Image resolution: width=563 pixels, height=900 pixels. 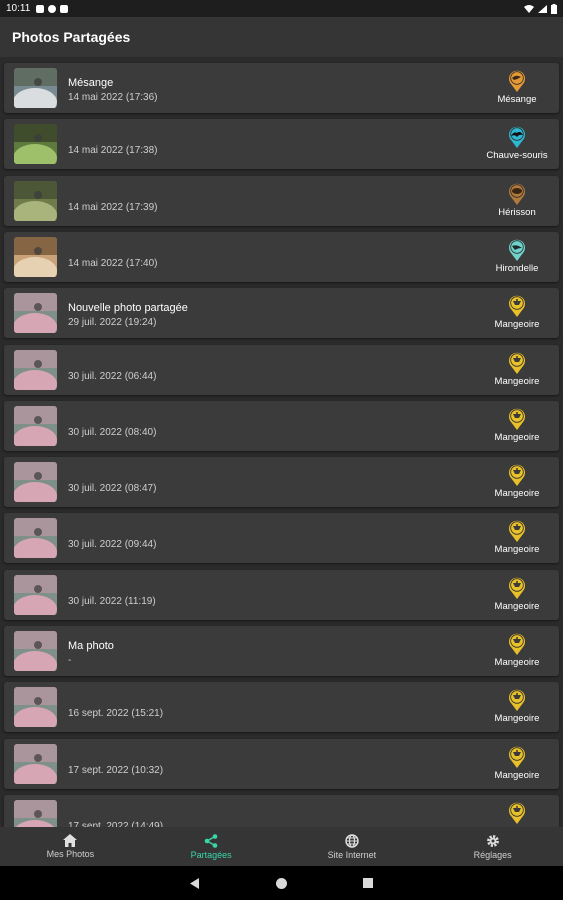 What do you see at coordinates (529, 8) in the screenshot?
I see `wifi-icon` at bounding box center [529, 8].